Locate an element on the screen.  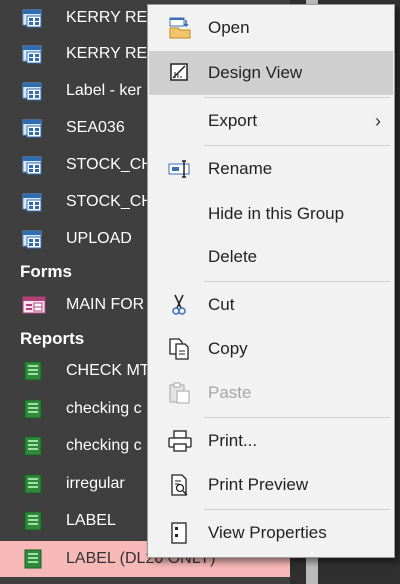
copy-icon is located at coordinates (179, 349).